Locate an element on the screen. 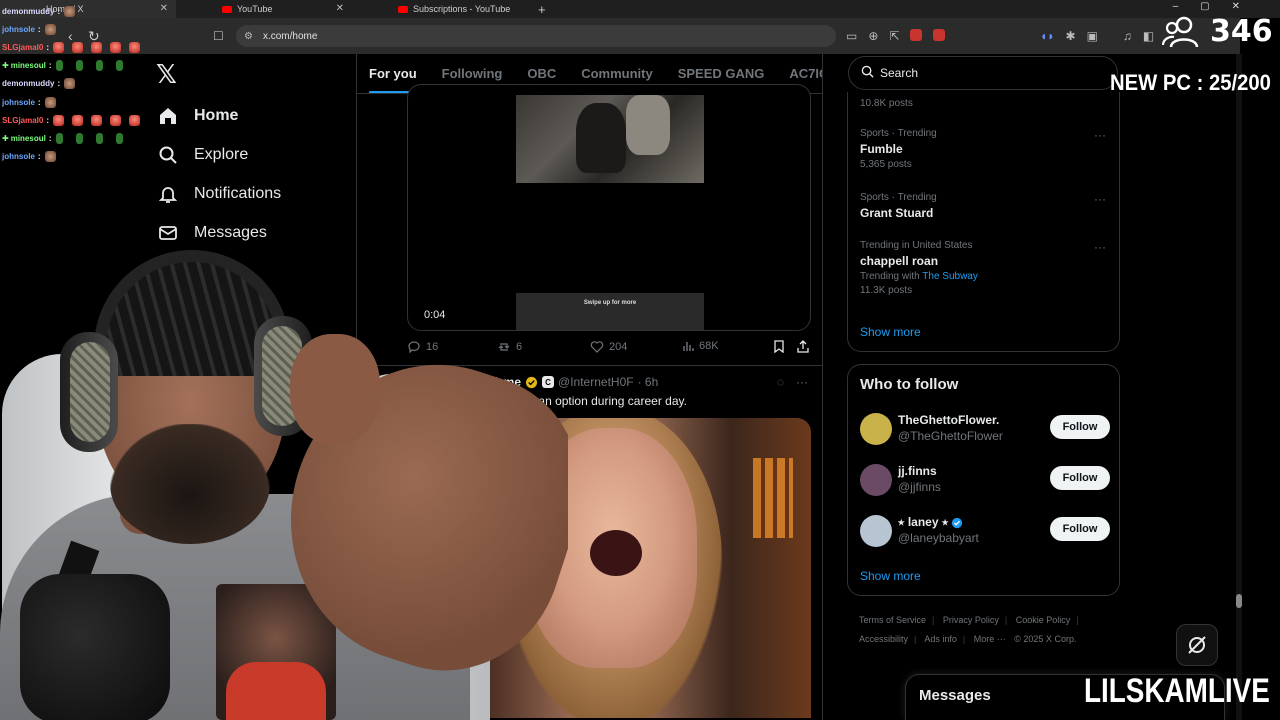 The image size is (1280, 720). terms-link: Terms of Service is located at coordinates (892, 620).